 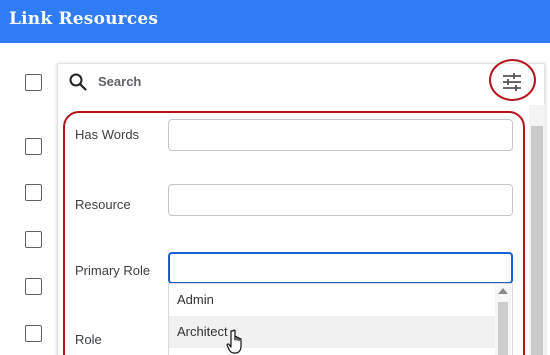 What do you see at coordinates (33, 82) in the screenshot?
I see `select-all-checkbox` at bounding box center [33, 82].